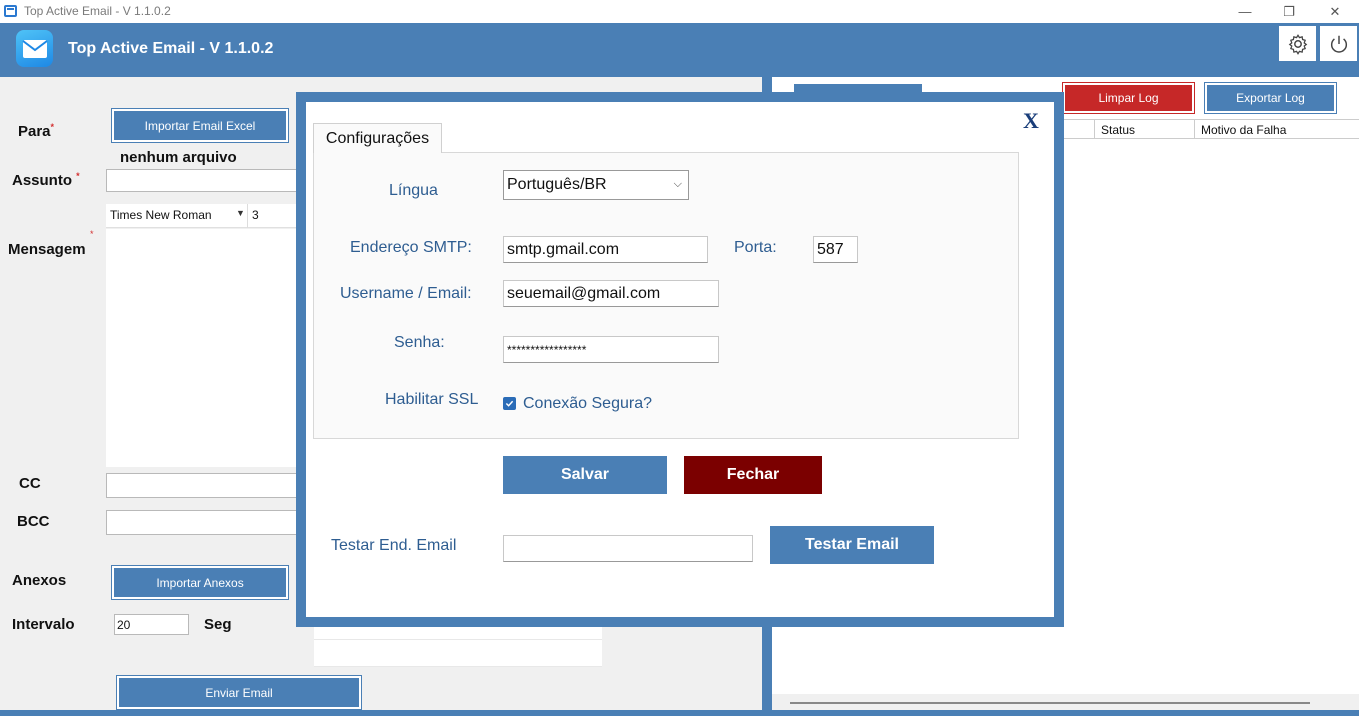 This screenshot has height=716, width=1359. Describe the element at coordinates (753, 475) in the screenshot. I see `close-button: Fechar` at that location.